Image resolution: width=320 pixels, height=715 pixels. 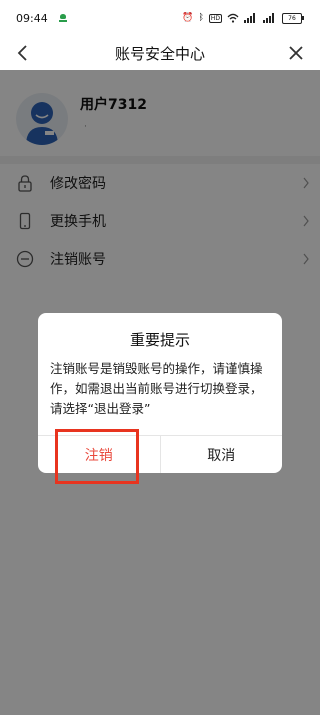 I want to click on wifi-icon, so click(x=233, y=18).